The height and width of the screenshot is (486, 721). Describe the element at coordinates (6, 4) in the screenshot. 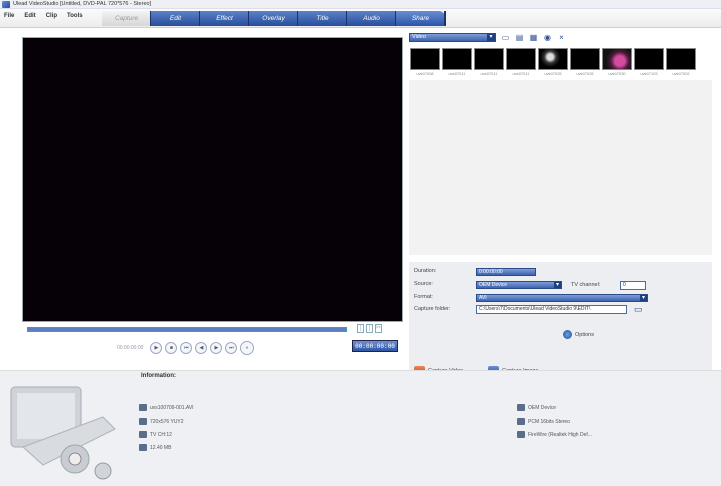

I see `app-logo-icon` at that location.